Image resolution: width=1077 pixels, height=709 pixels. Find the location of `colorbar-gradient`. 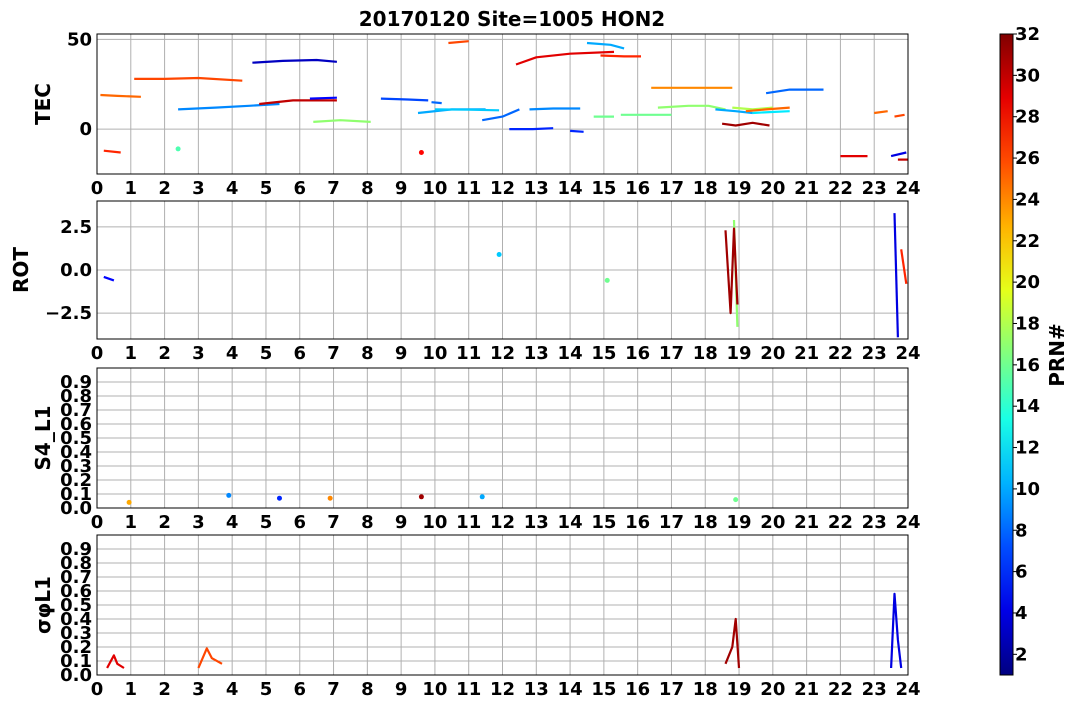

colorbar-gradient is located at coordinates (1006, 354).